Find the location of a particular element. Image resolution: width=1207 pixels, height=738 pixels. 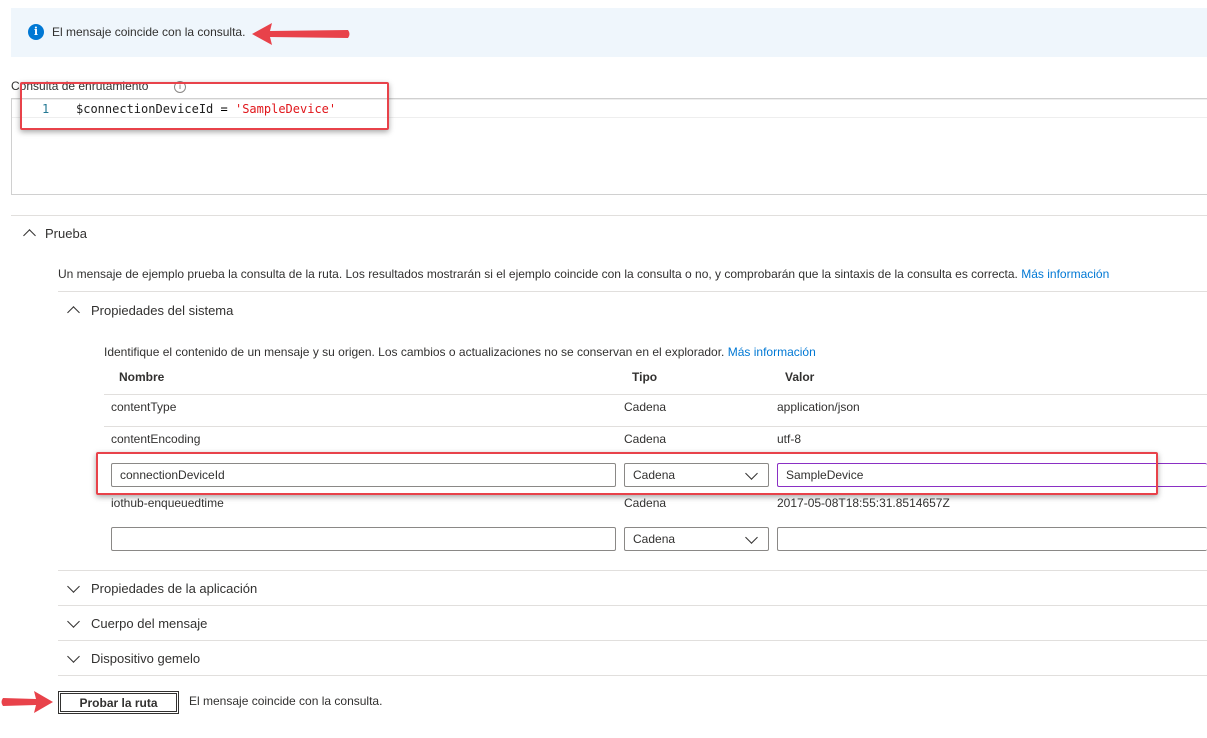

row-value: 2017-05-08T18:55:31.8514657Z is located at coordinates (863, 503).